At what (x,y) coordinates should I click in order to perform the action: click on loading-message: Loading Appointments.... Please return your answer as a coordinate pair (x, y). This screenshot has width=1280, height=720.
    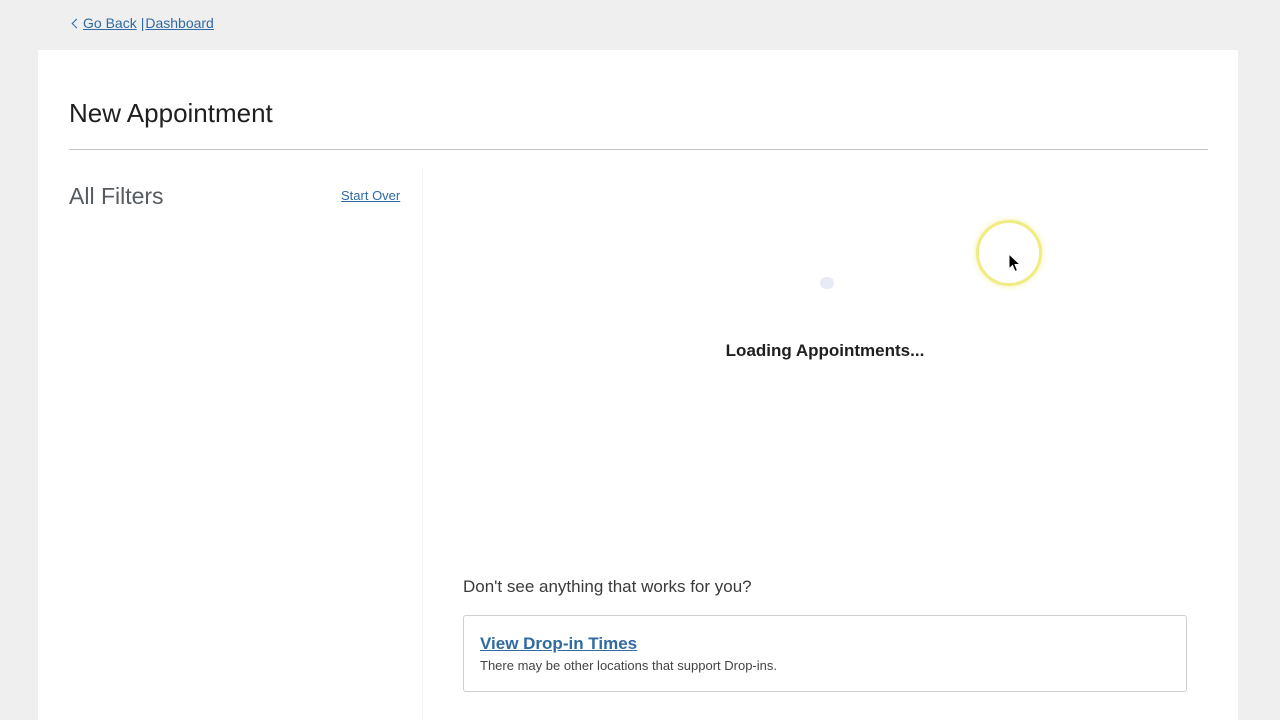
    Looking at the image, I should click on (825, 350).